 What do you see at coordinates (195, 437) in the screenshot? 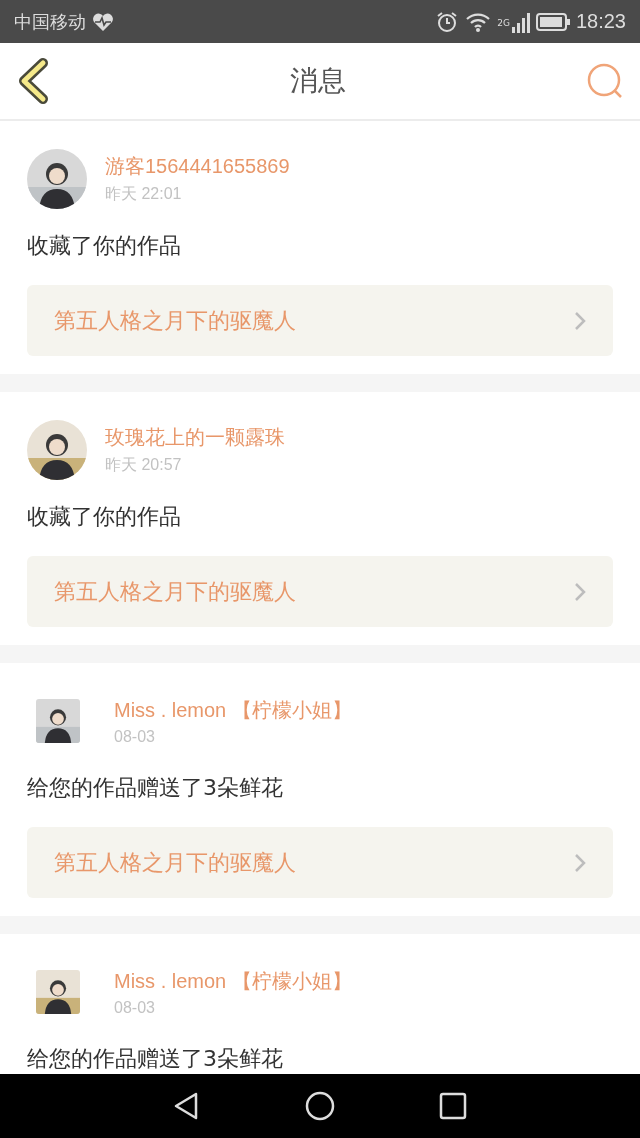
I see `user-name: 玫瑰花上的一颗露珠` at bounding box center [195, 437].